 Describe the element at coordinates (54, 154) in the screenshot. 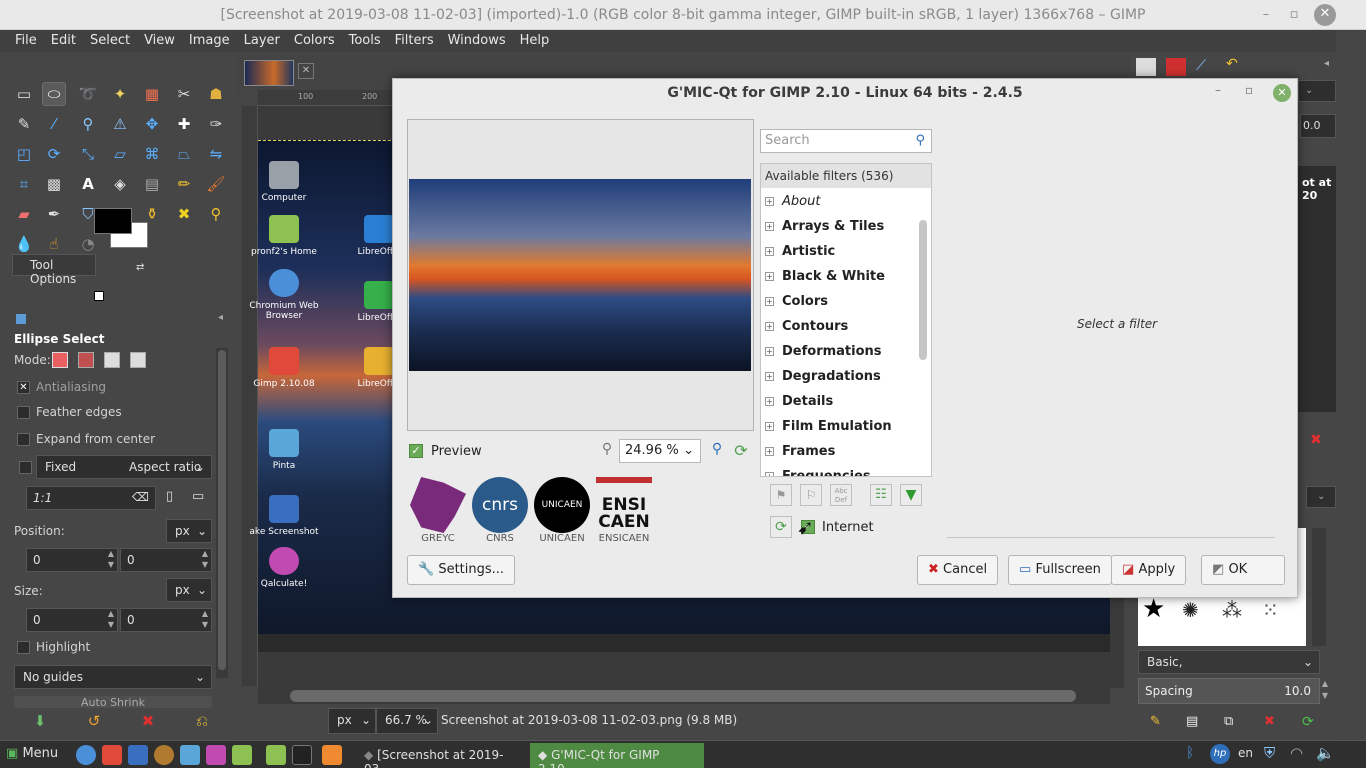

I see `rotate-icon: ⟳` at that location.